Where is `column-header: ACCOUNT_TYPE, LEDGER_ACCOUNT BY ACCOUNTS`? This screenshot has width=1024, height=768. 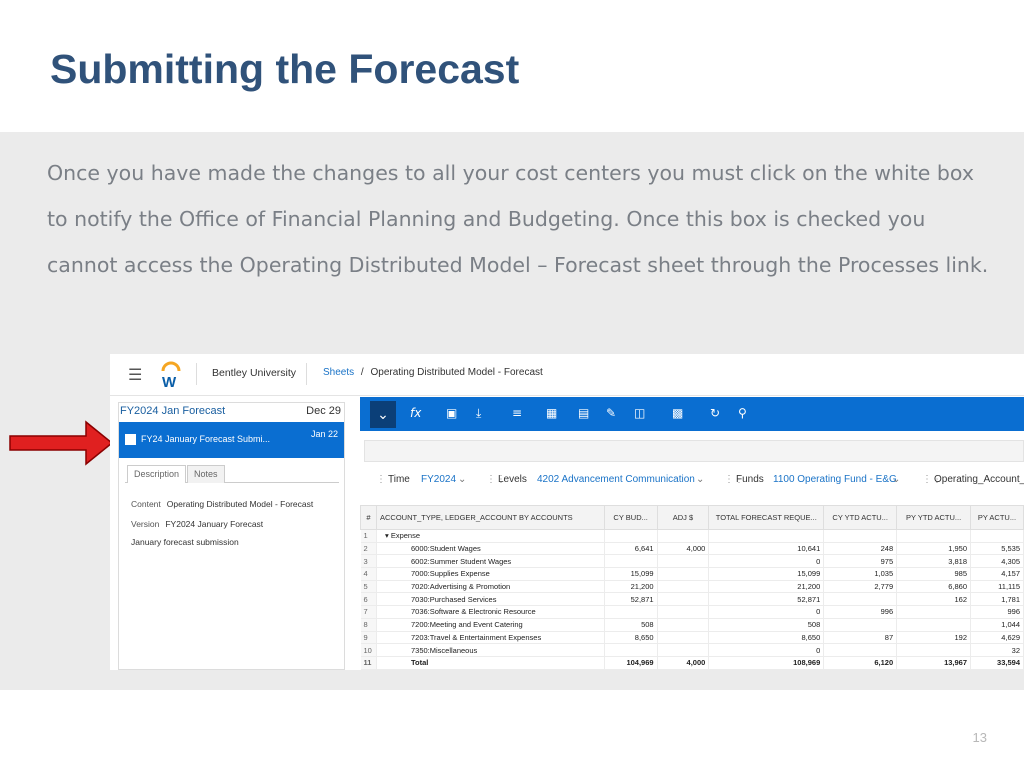
column-header: ACCOUNT_TYPE, LEDGER_ACCOUNT BY ACCOUNTS is located at coordinates (490, 517).